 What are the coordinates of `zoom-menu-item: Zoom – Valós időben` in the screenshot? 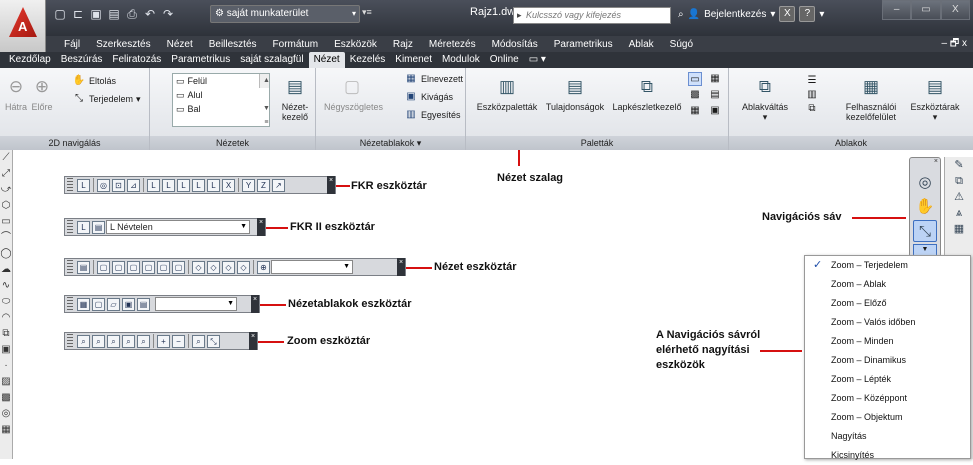 It's located at (887, 322).